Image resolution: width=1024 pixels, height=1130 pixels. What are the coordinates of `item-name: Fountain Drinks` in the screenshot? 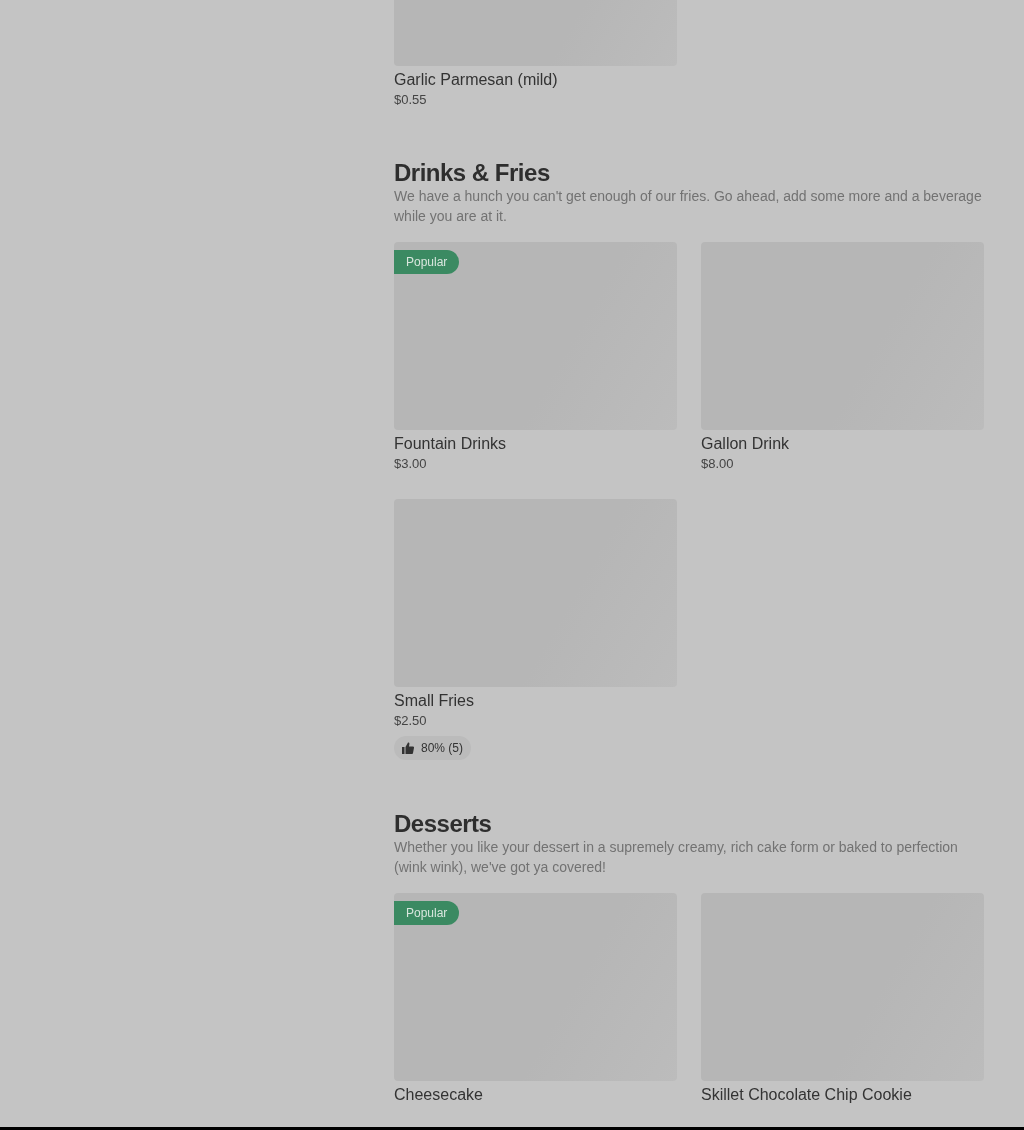 It's located at (451, 444).